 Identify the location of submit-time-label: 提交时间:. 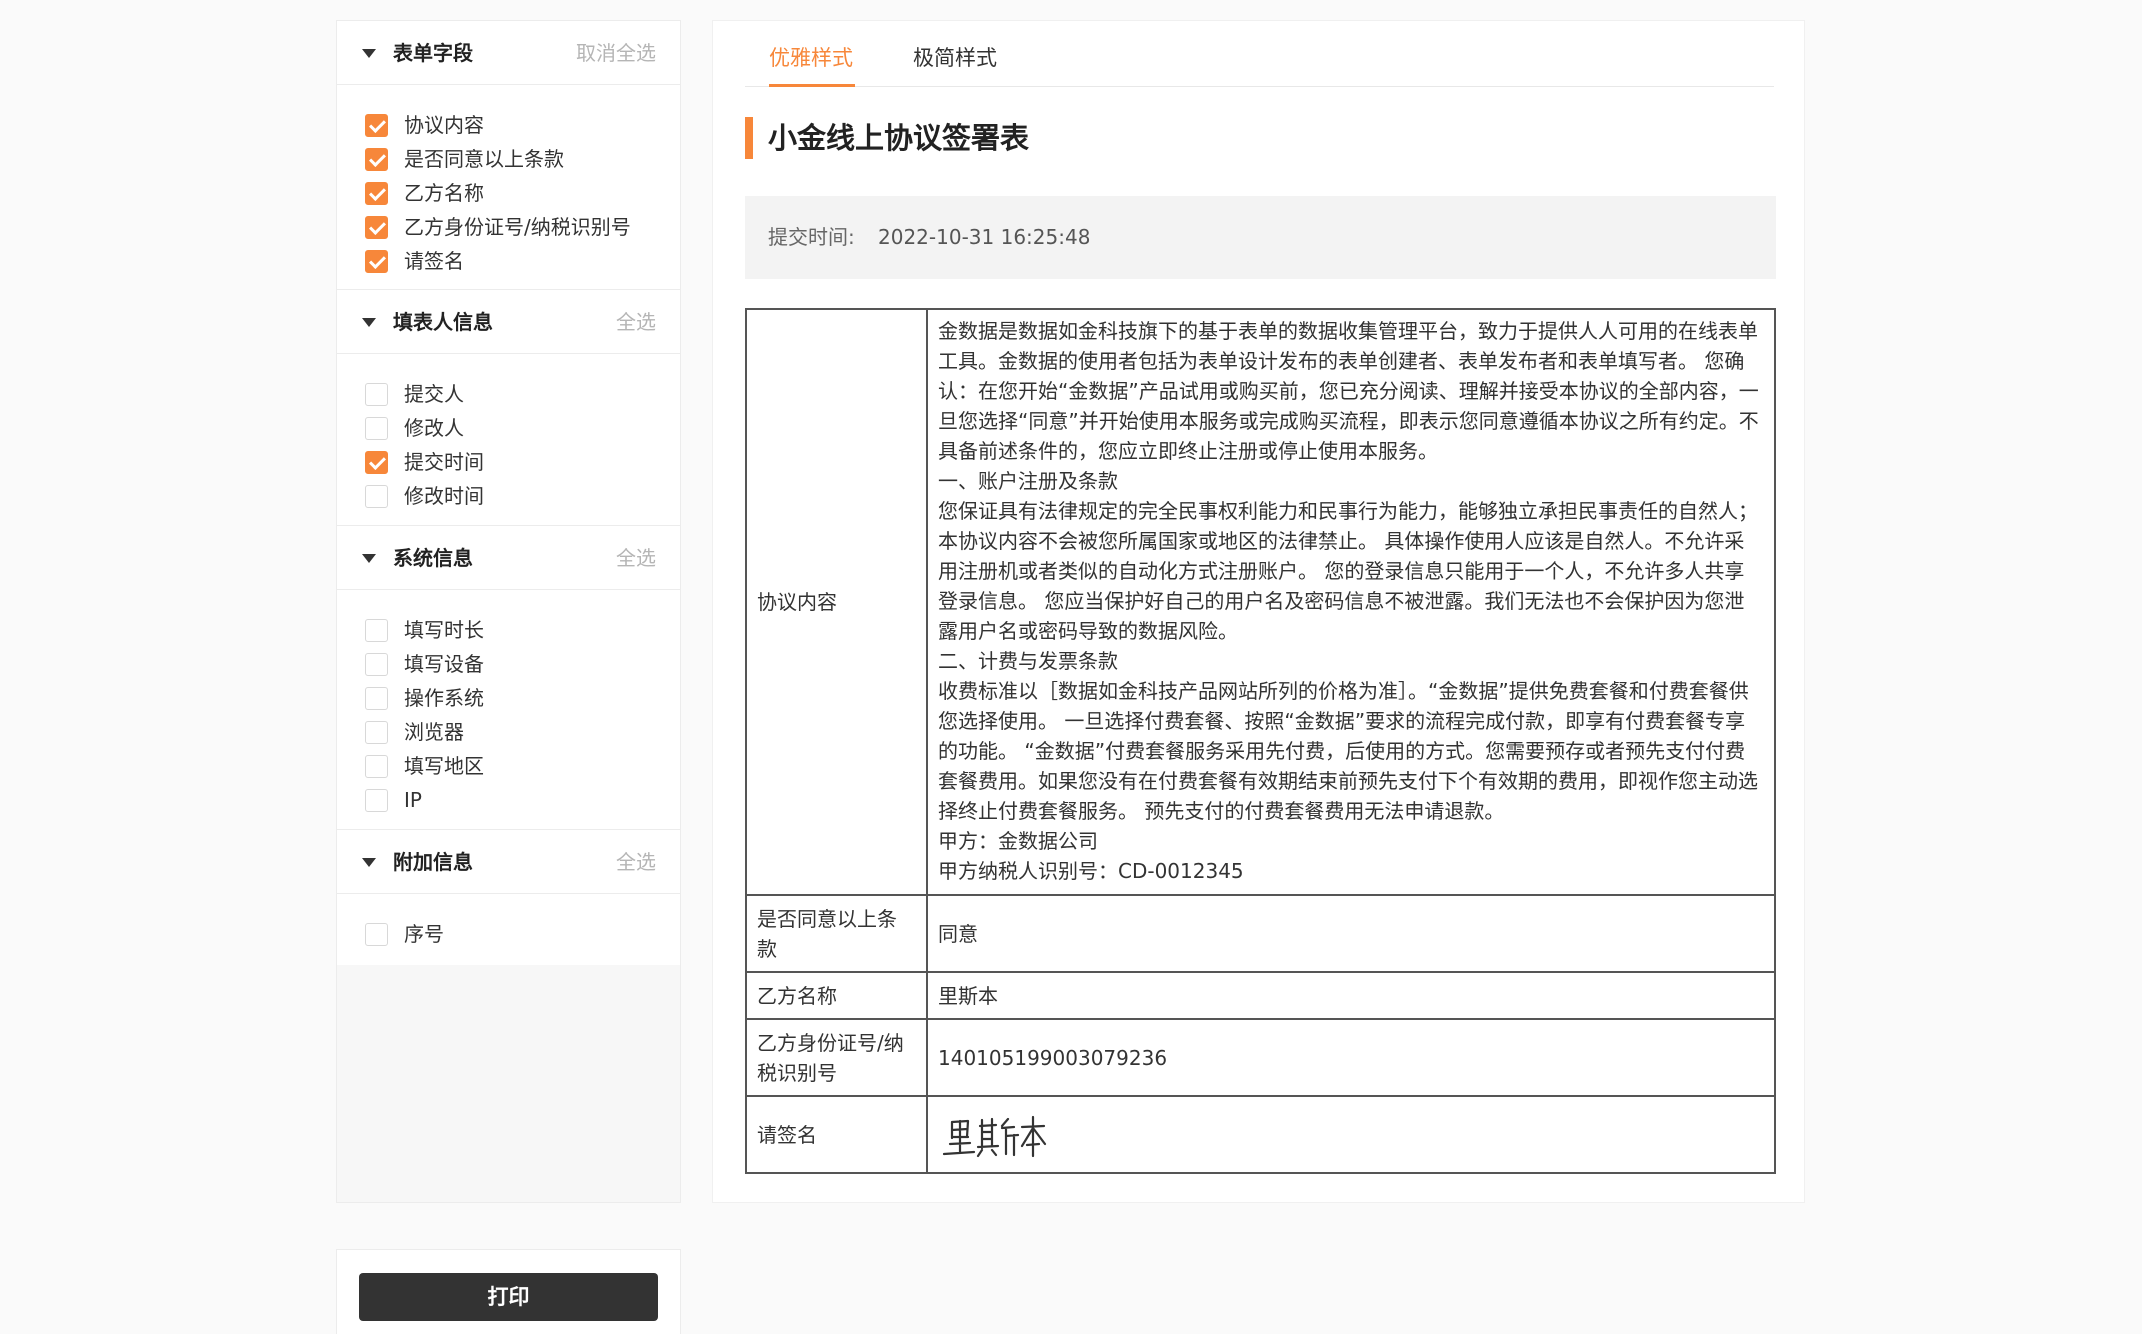
(811, 237).